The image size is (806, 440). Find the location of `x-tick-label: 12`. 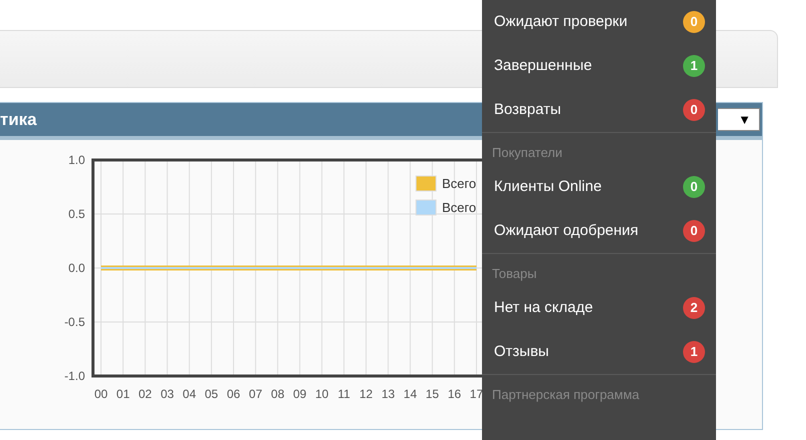

x-tick-label: 12 is located at coordinates (366, 394).